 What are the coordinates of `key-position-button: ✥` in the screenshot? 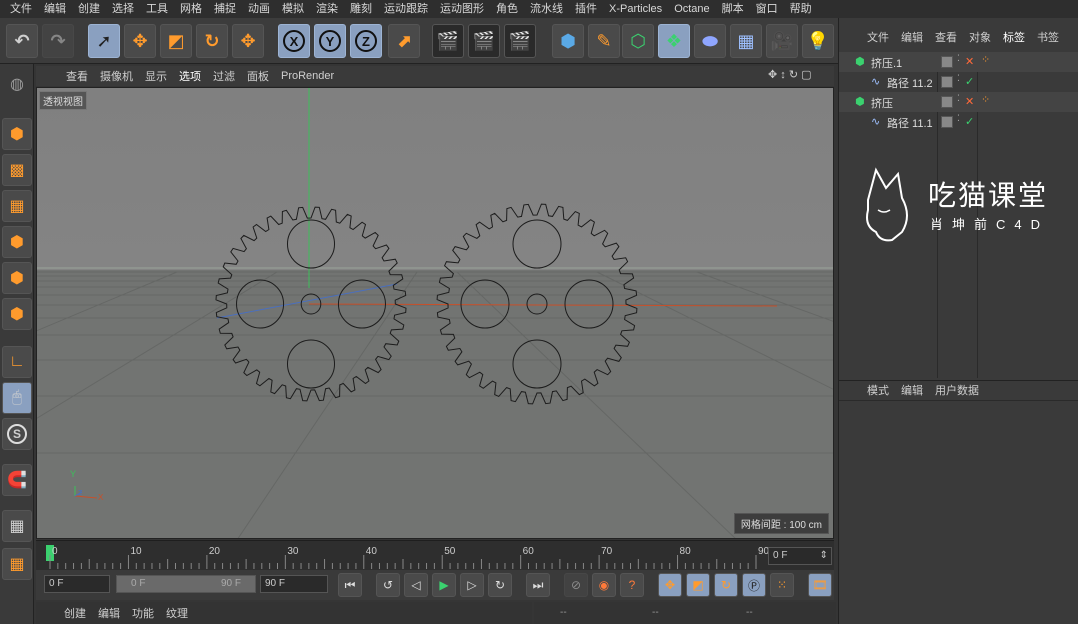 It's located at (670, 585).